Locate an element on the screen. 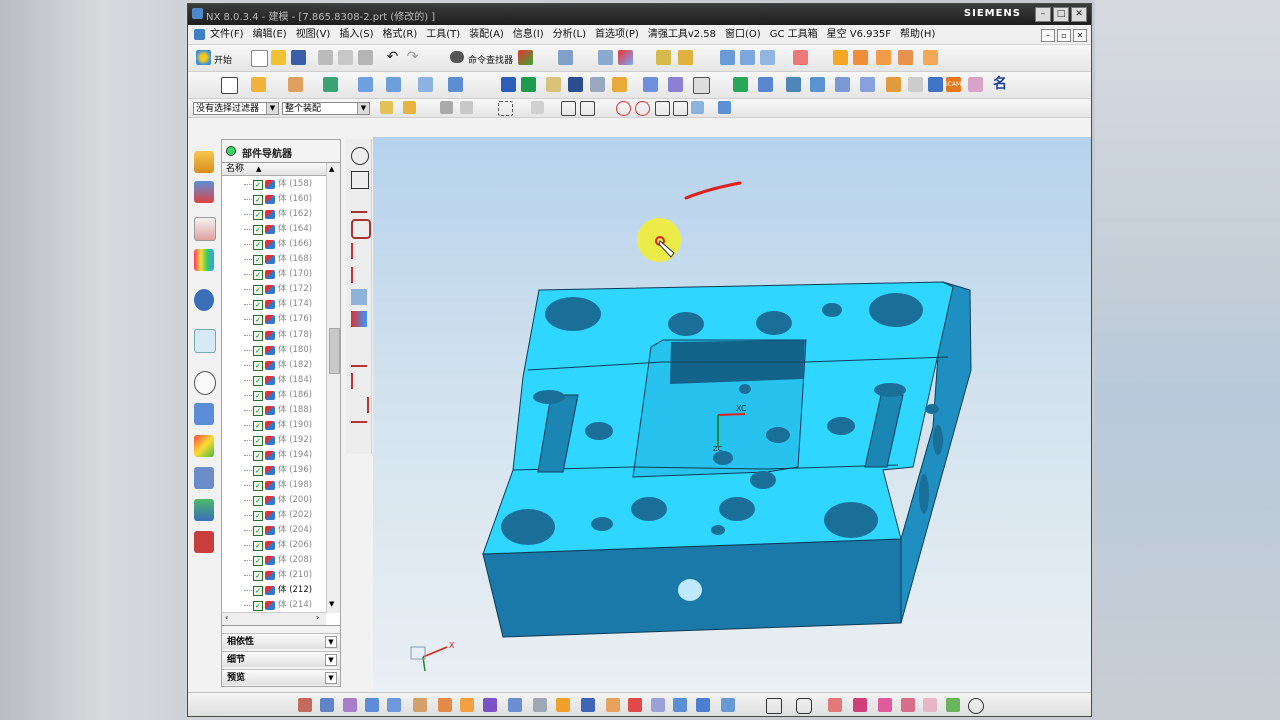 The image size is (1280, 720). constraint-navigator-icon is located at coordinates (204, 192).